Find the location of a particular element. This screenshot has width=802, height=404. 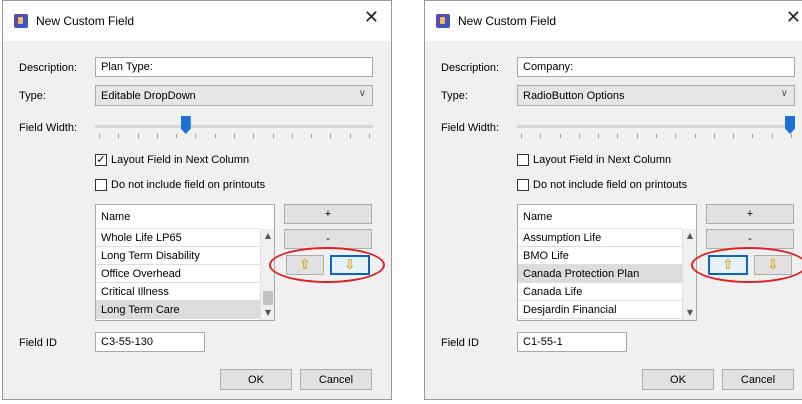

type-dropdown-value: Editable DropDown is located at coordinates (148, 96).